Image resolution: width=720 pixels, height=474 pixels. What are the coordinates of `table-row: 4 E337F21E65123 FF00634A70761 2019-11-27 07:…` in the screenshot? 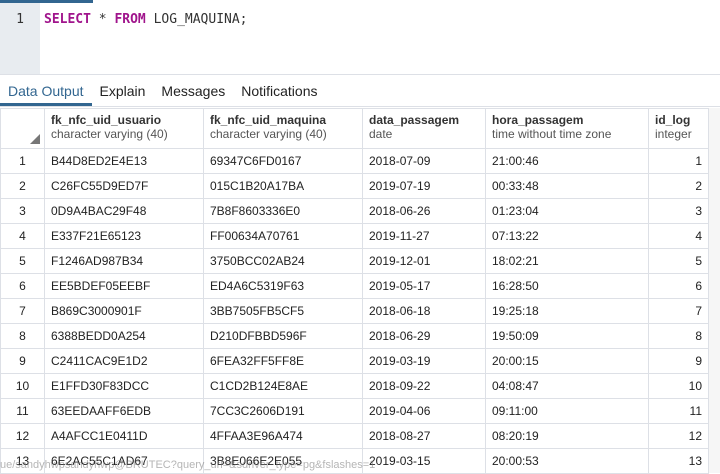 It's located at (354, 236).